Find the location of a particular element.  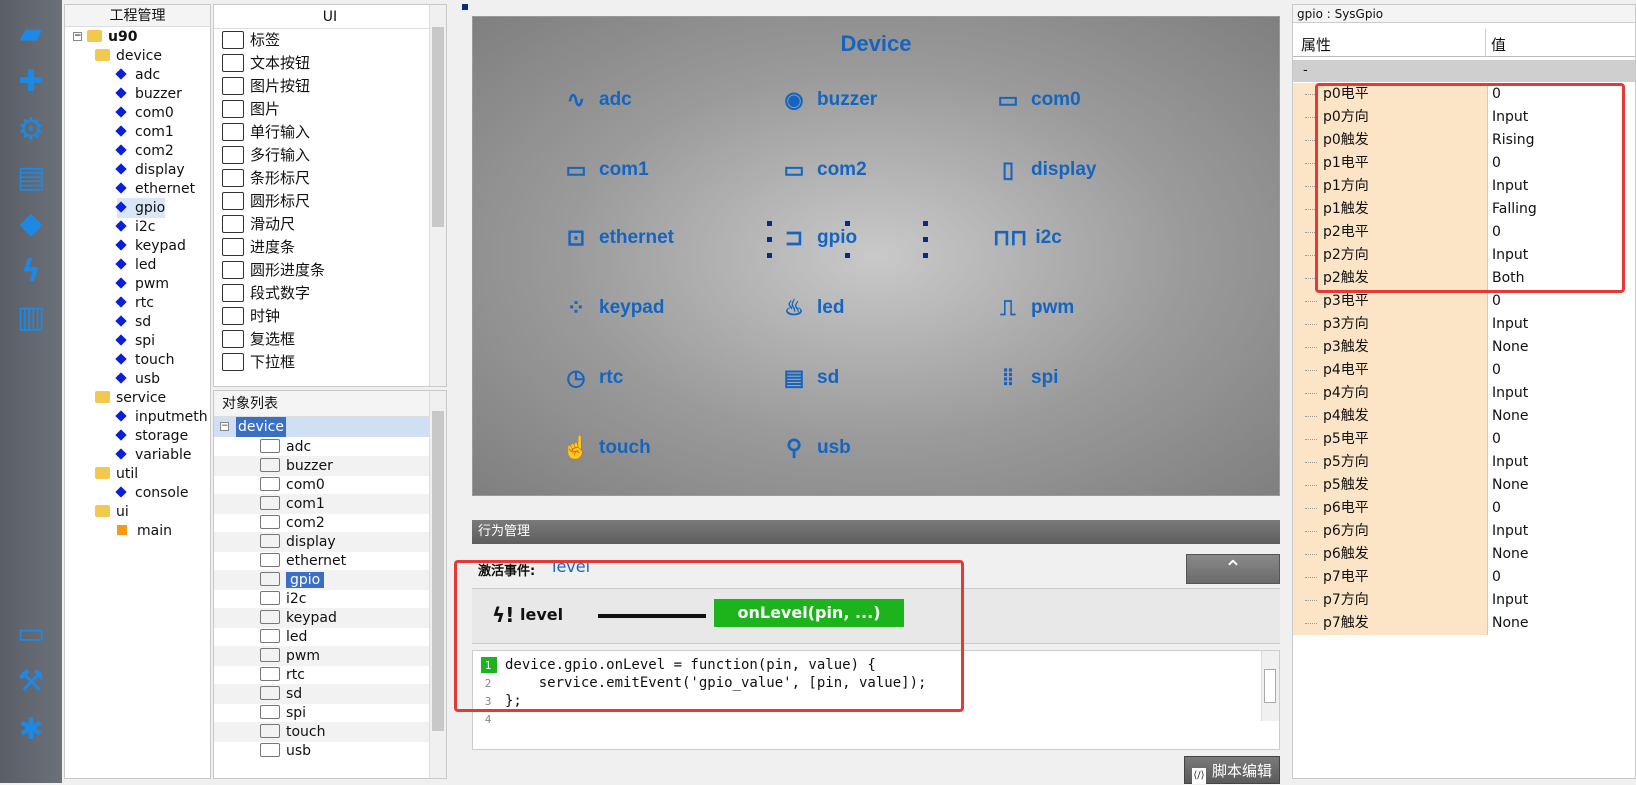

device-widget-led: ♨ led is located at coordinates (811, 308).